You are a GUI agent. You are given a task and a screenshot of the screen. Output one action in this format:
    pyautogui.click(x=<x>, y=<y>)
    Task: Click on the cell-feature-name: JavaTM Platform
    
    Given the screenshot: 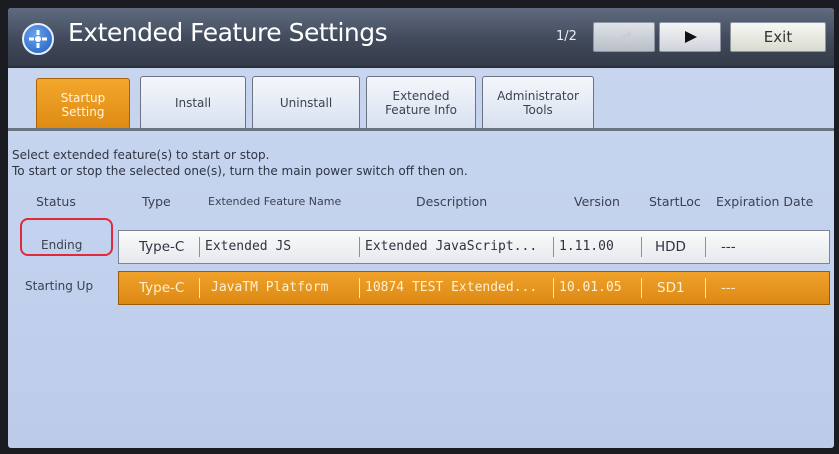 What is the action you would take?
    pyautogui.click(x=270, y=287)
    